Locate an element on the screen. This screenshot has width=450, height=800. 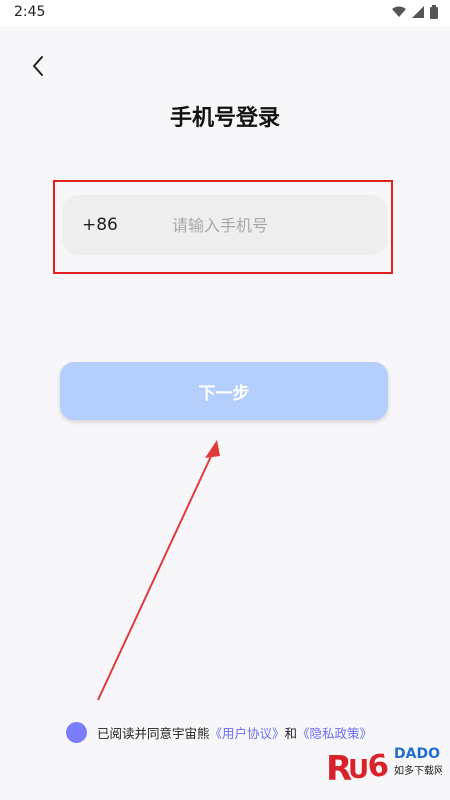
next-button: 下一步 is located at coordinates (224, 391).